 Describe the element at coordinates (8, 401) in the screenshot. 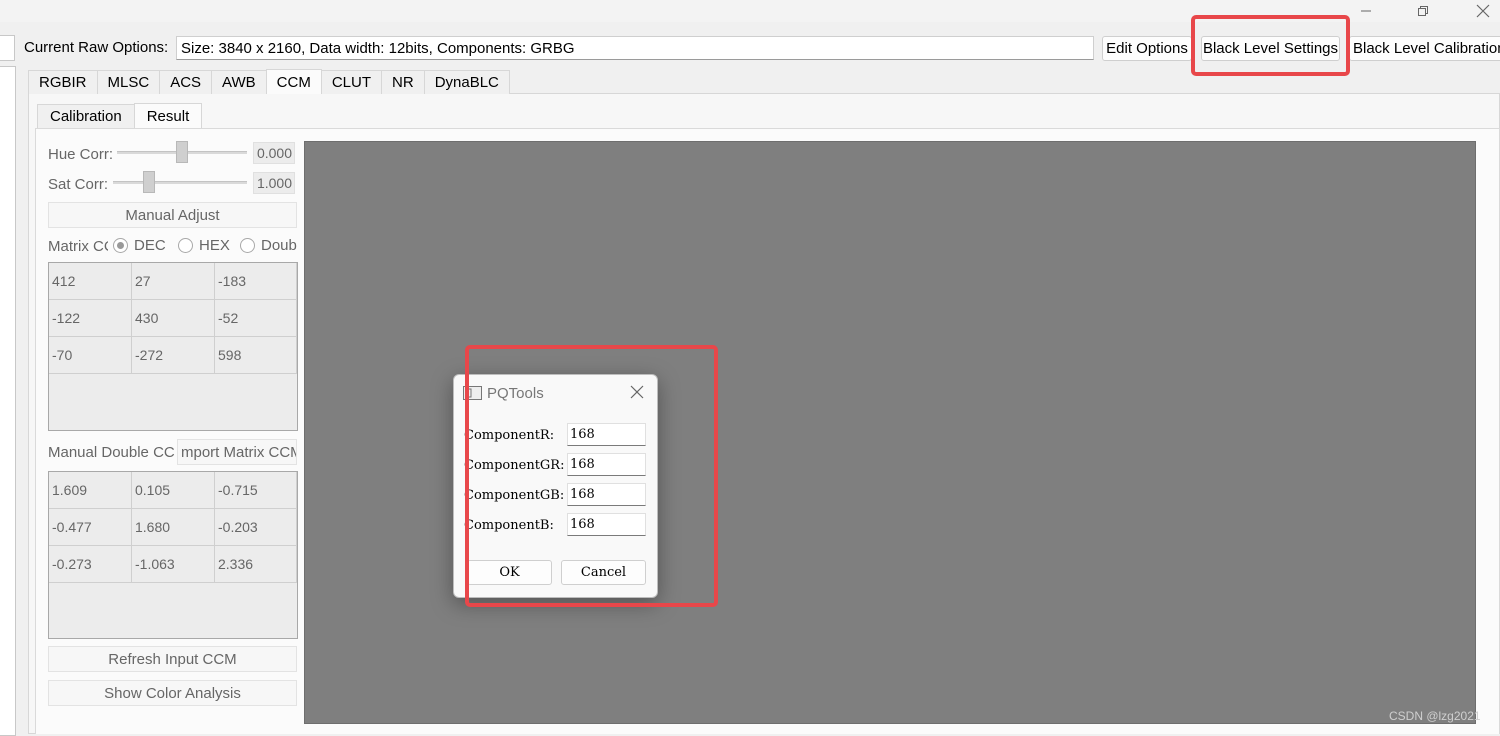

I see `left-dock-panel` at that location.